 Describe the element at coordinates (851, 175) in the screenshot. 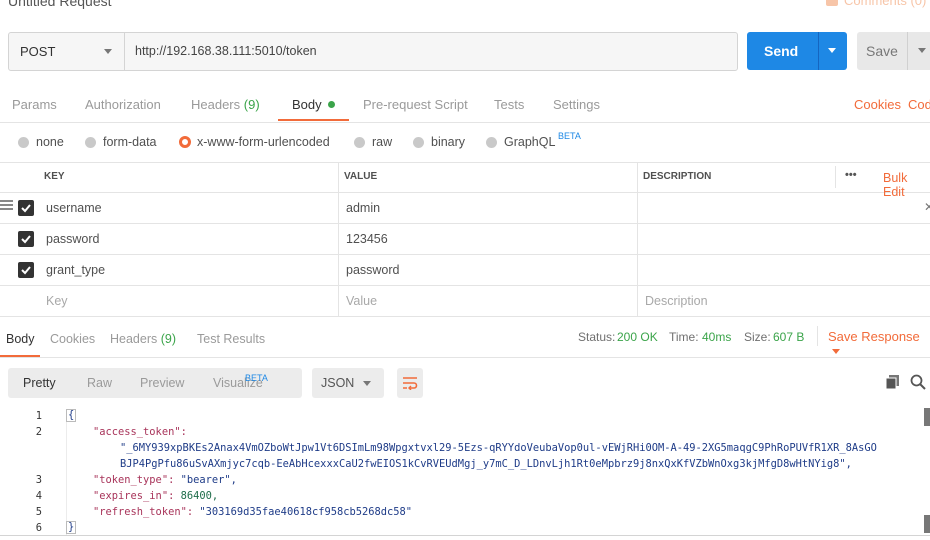

I see `more-options-icon: •••` at that location.